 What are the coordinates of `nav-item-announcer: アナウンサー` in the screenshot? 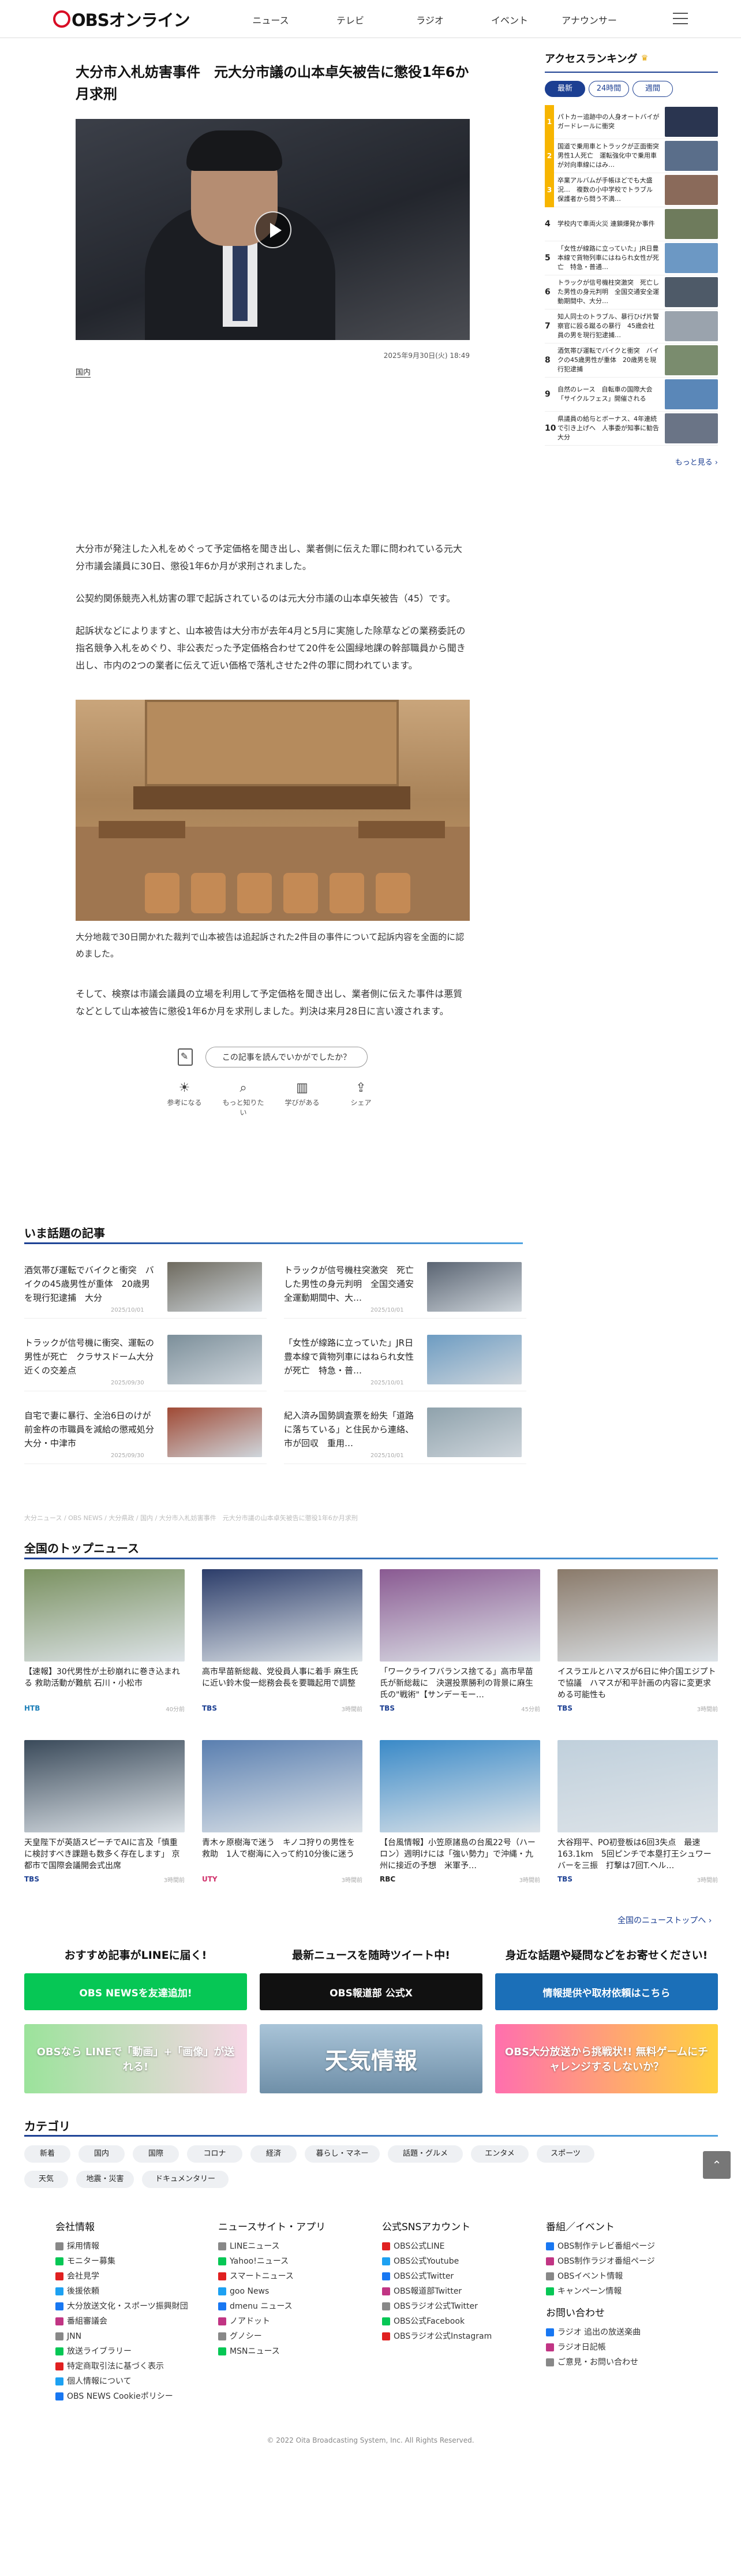 It's located at (589, 20).